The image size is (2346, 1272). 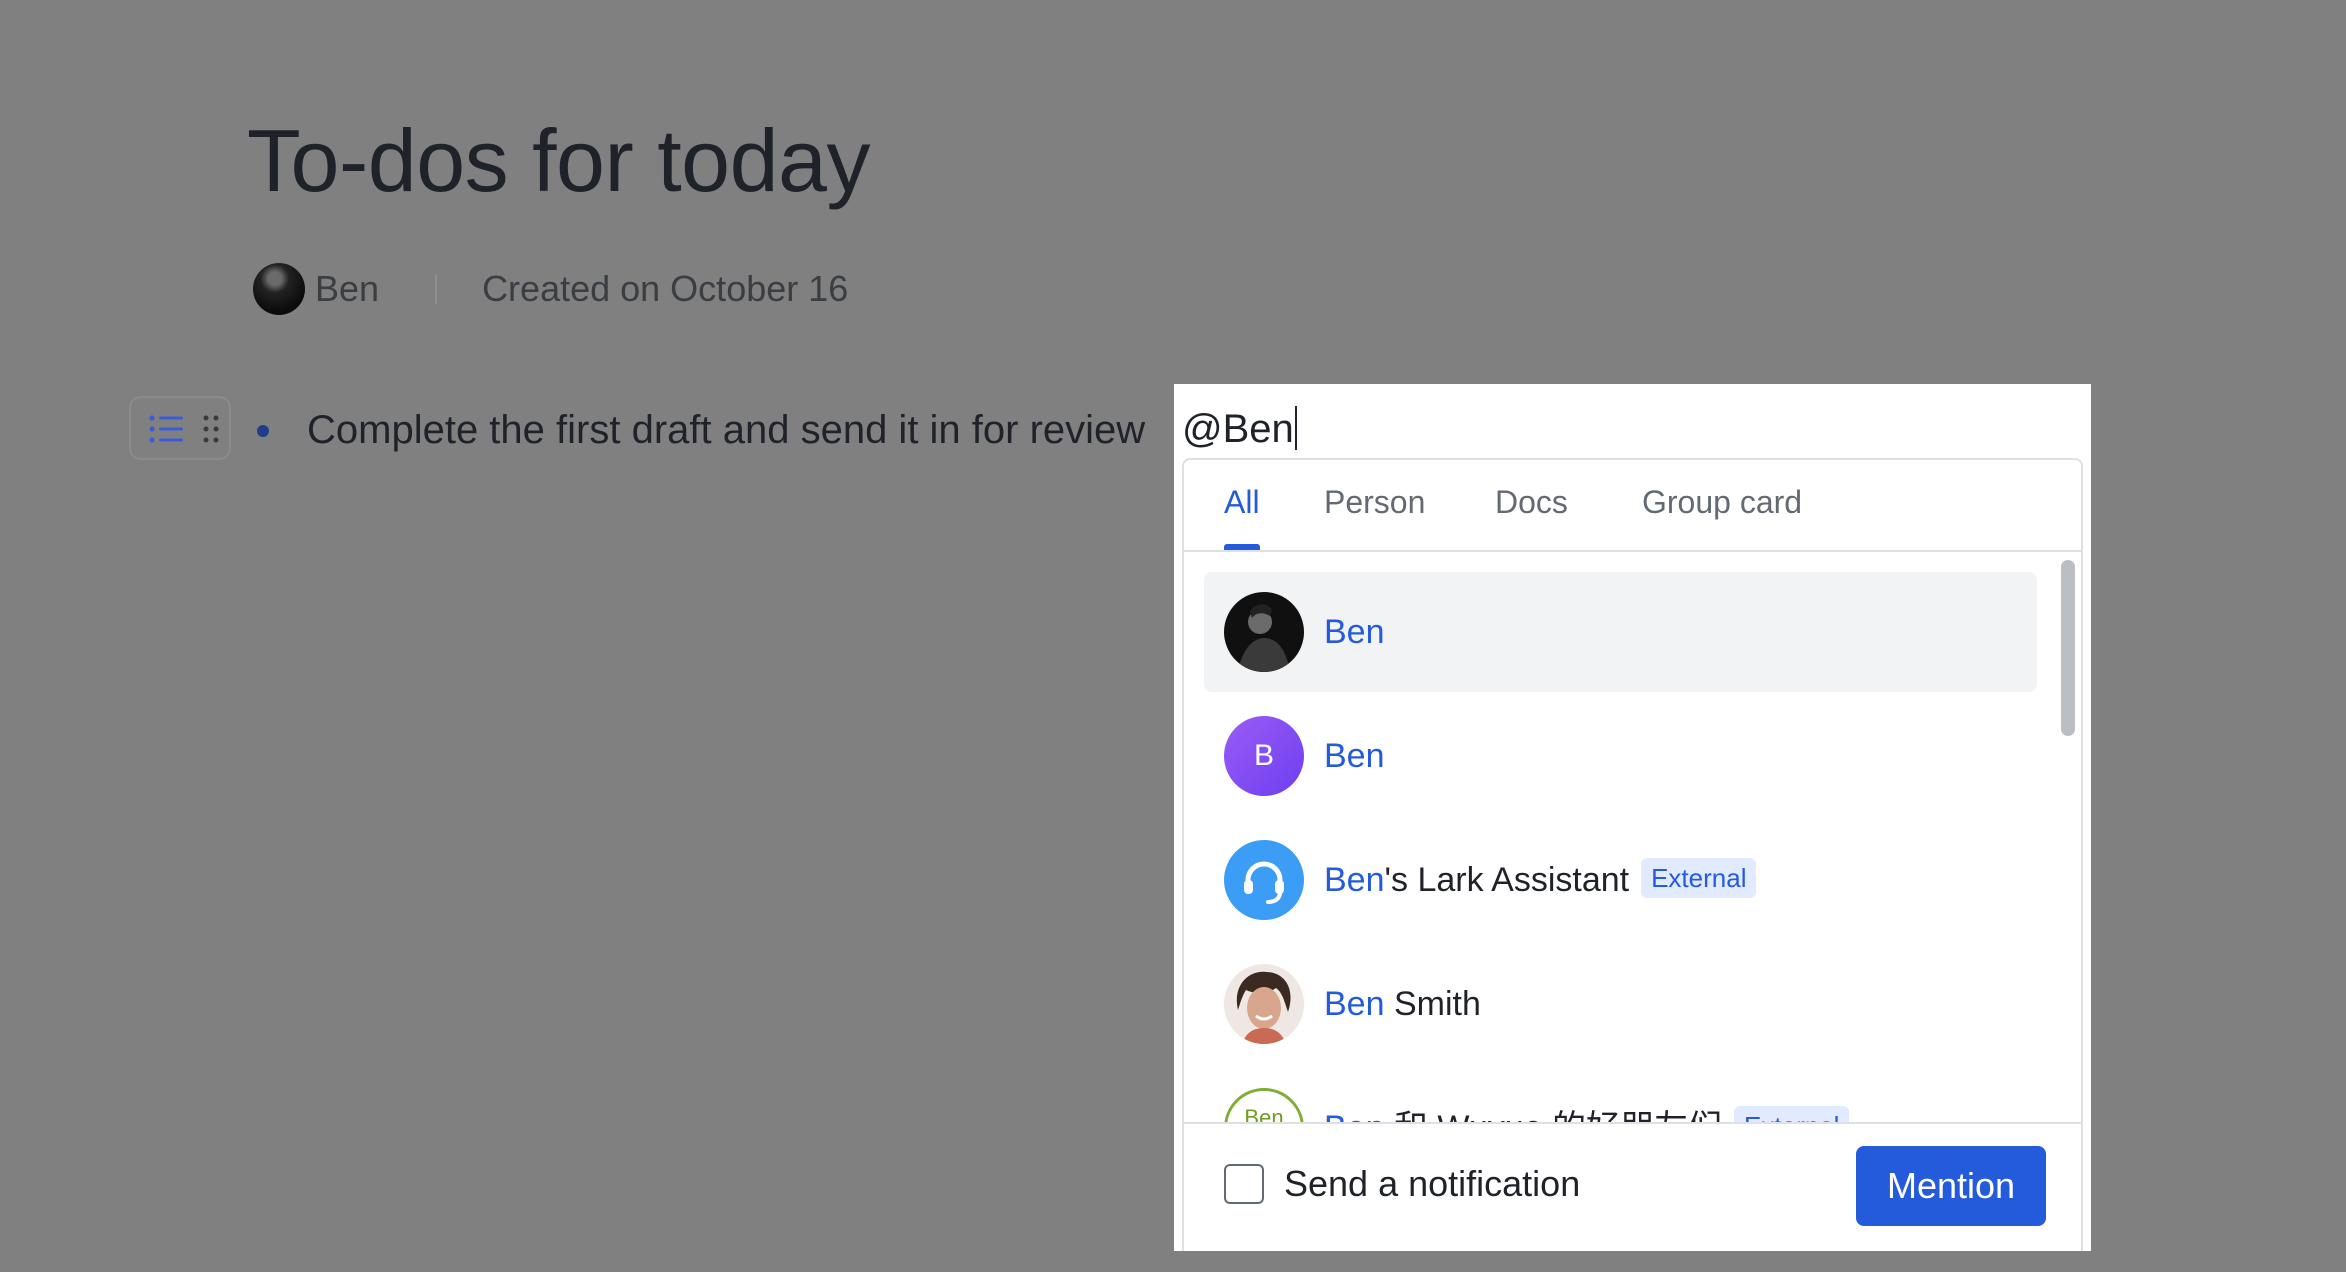 I want to click on result-label: Ben 和 Wuyue 的好朋友们External, so click(x=1587, y=1114).